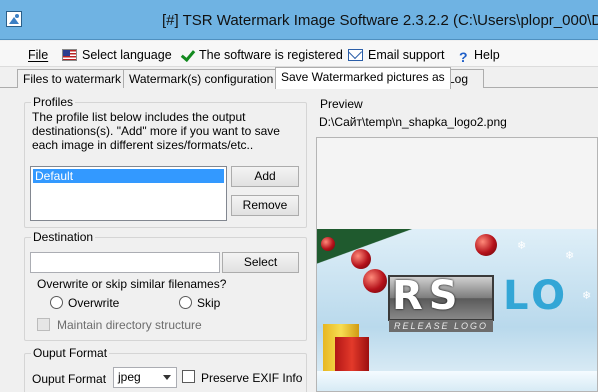 This screenshot has width=598, height=392. What do you see at coordinates (271, 54) in the screenshot?
I see `menu-registered-label: The software is registered` at bounding box center [271, 54].